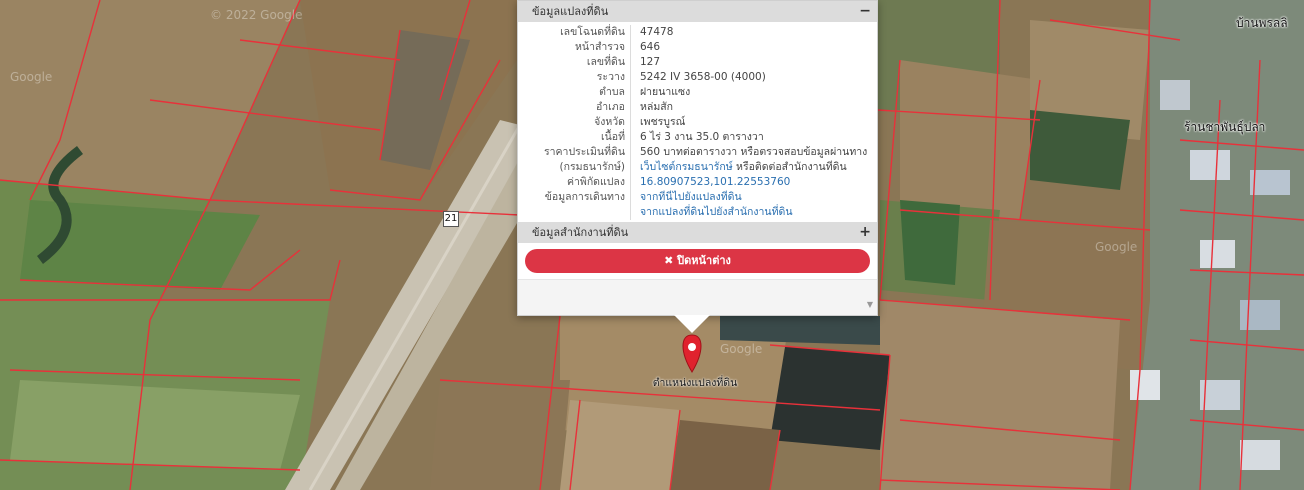 This screenshot has height=490, width=1304. I want to click on scroll-down-icon: ▼, so click(870, 304).